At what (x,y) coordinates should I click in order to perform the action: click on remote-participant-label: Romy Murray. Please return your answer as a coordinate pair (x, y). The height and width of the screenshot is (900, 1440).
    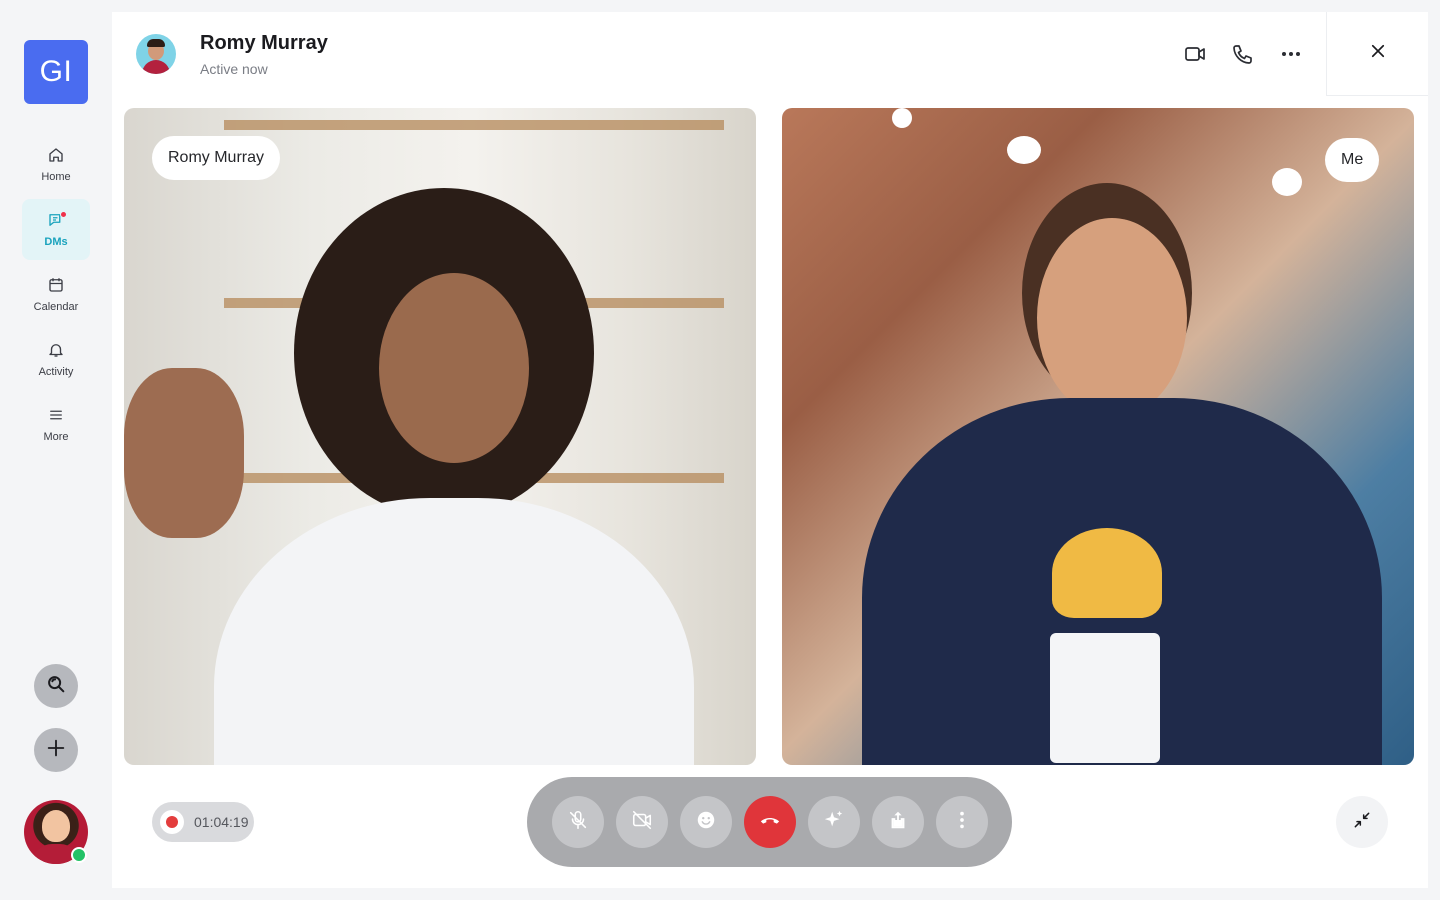
    Looking at the image, I should click on (216, 158).